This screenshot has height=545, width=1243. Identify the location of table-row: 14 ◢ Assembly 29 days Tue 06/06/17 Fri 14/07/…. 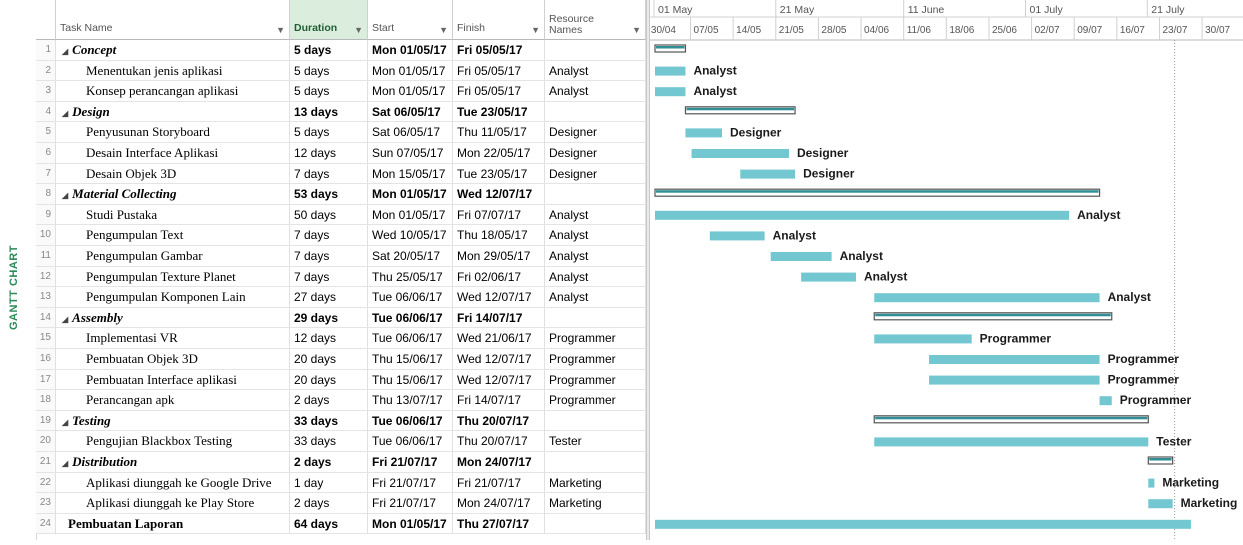
(341, 318).